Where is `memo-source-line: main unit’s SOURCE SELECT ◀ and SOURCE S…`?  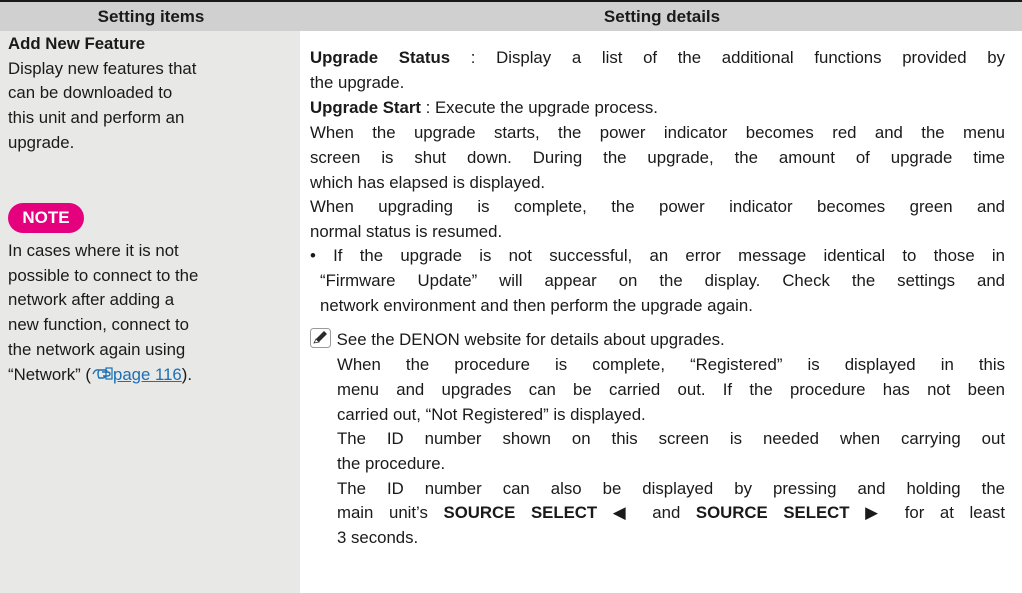
memo-source-line: main unit’s SOURCE SELECT ◀ and SOURCE S… is located at coordinates (671, 513).